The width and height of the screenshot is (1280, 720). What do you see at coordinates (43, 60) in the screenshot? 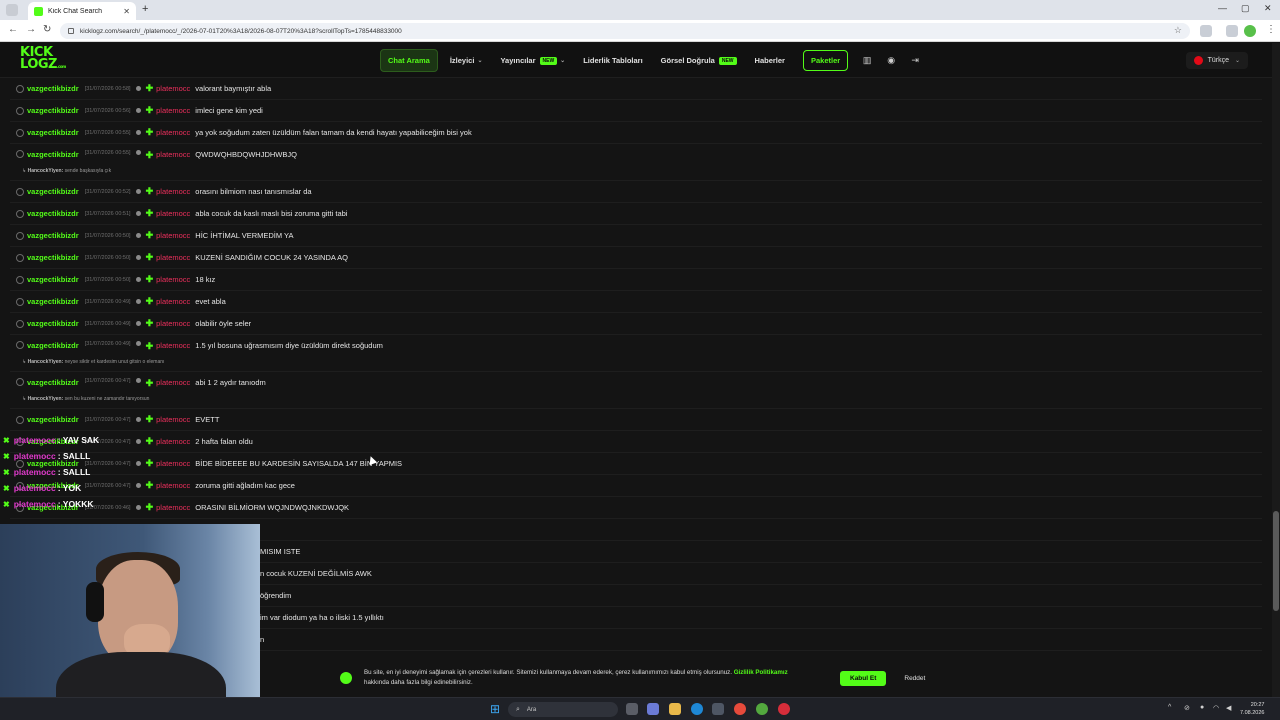
I see `kicklogz-logo: KICK LOGZ.com` at bounding box center [43, 60].